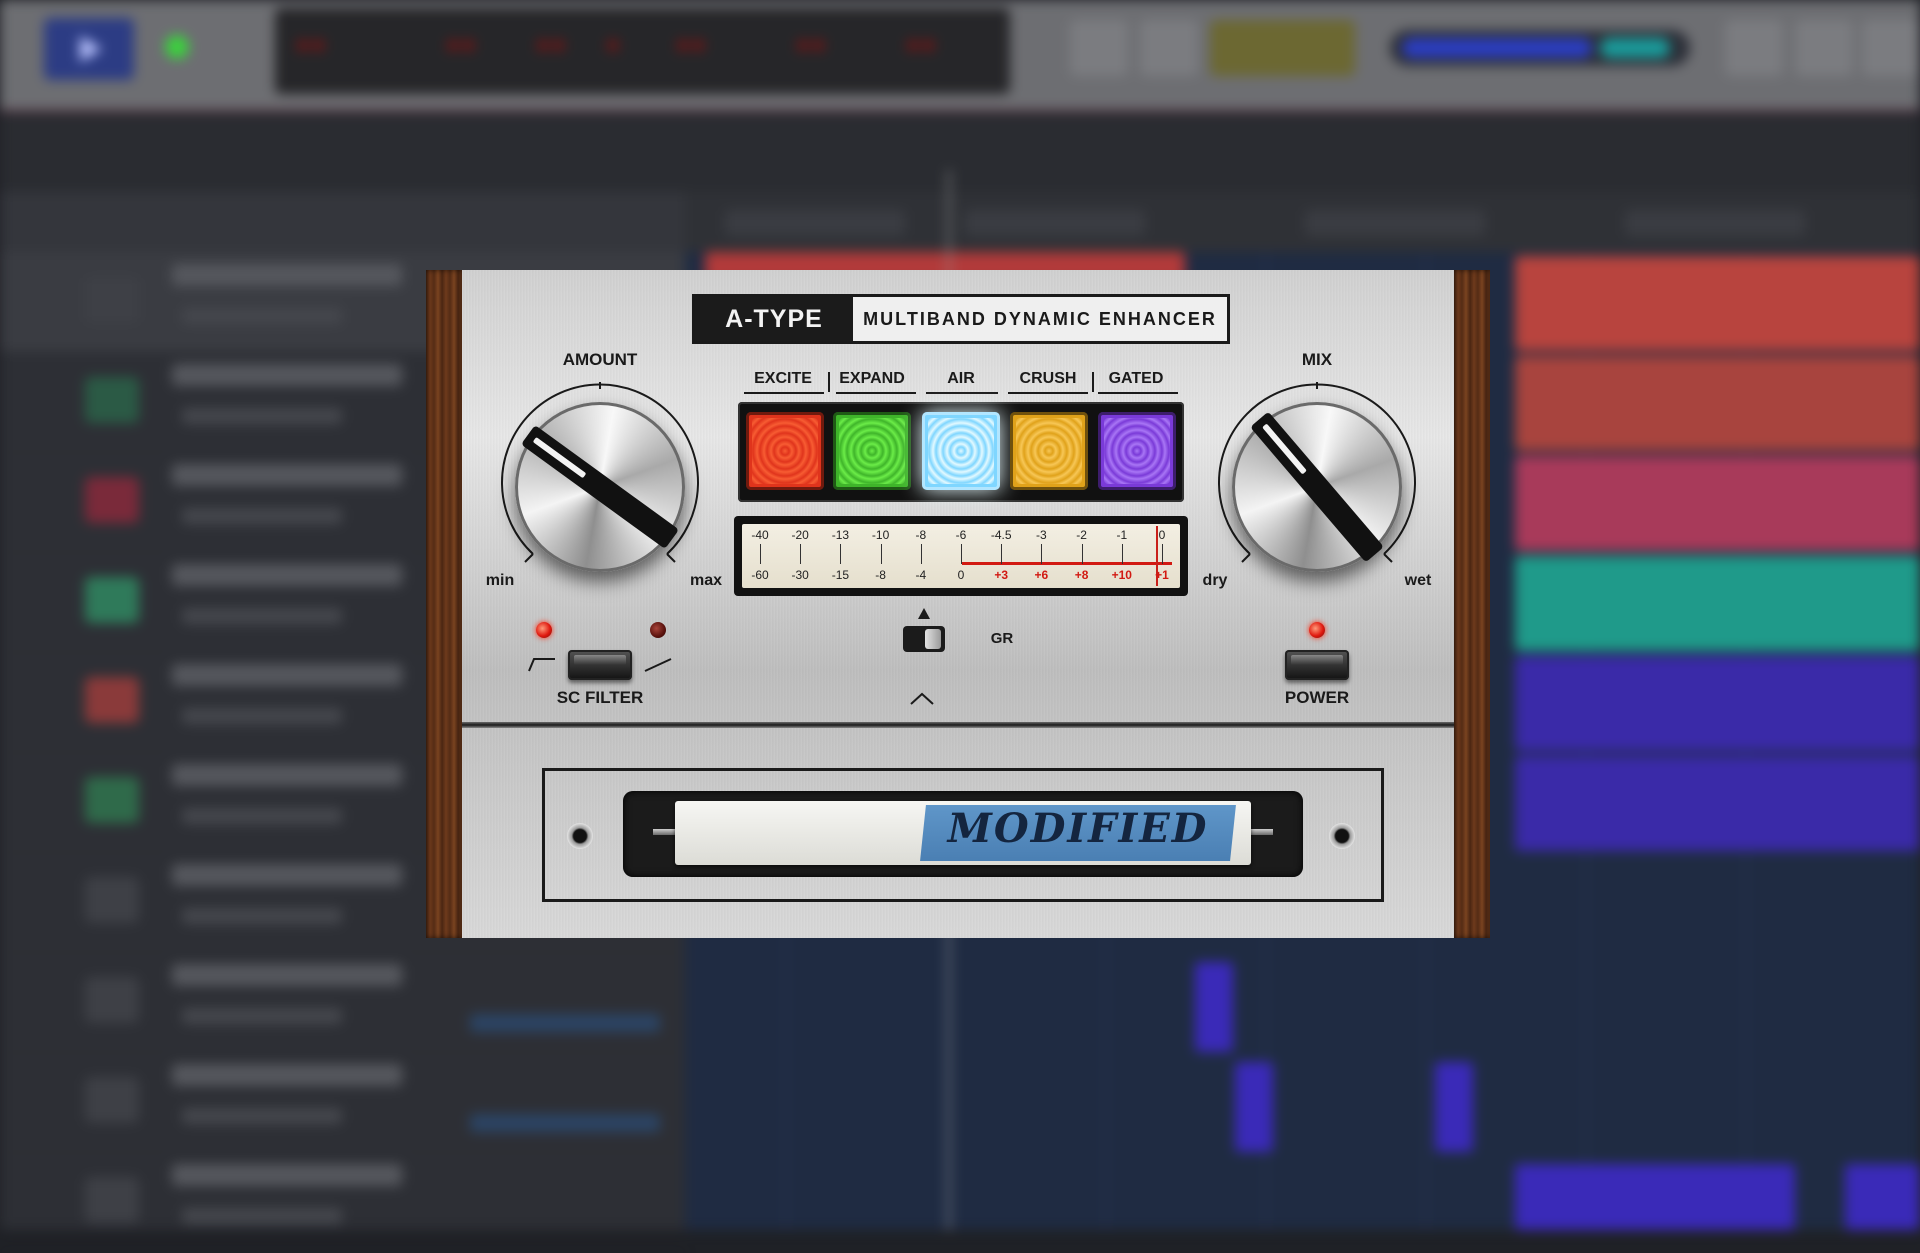 This screenshot has width=1920, height=1253. What do you see at coordinates (880, 575) in the screenshot?
I see `meter-bottom-scale-label: -8` at bounding box center [880, 575].